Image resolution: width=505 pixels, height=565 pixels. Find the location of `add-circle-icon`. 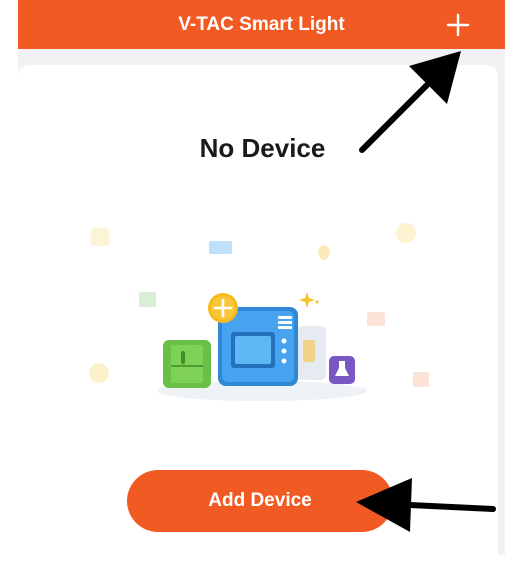

add-circle-icon is located at coordinates (223, 308).